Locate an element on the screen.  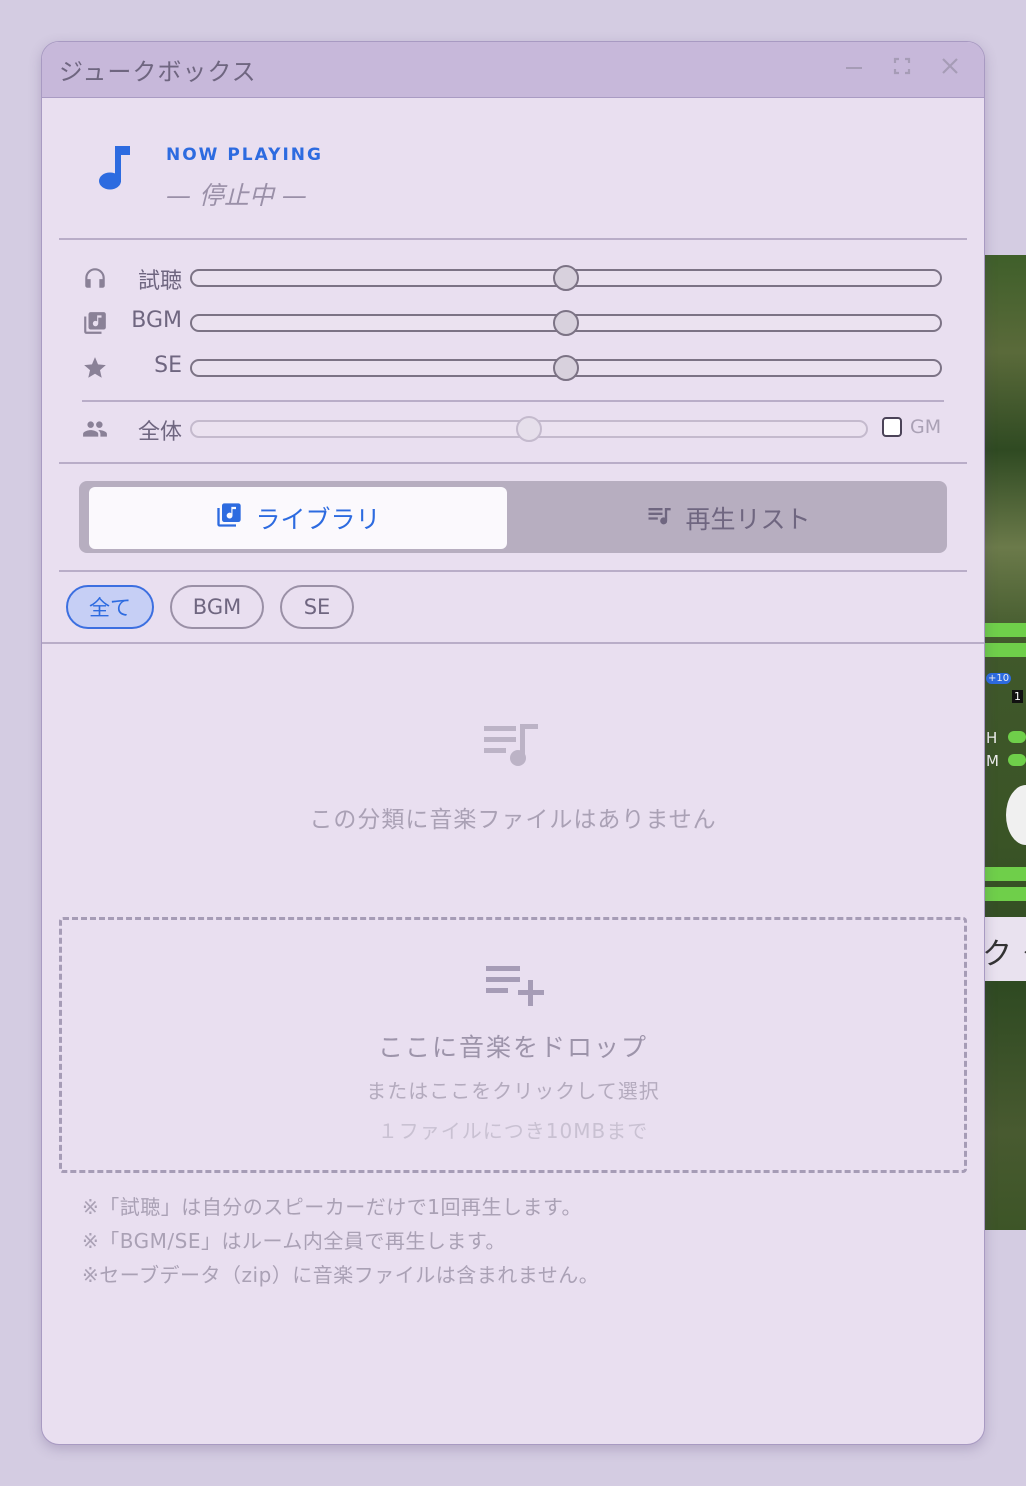
volume-label: 全体 is located at coordinates (159, 432).